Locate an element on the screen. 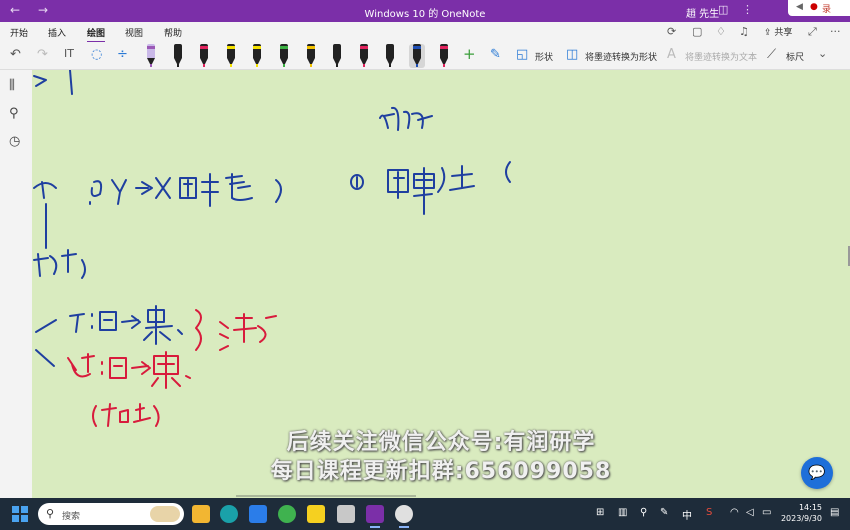 Image resolution: width=850 pixels, height=530 pixels. ink-stroke is located at coordinates (71, 82).